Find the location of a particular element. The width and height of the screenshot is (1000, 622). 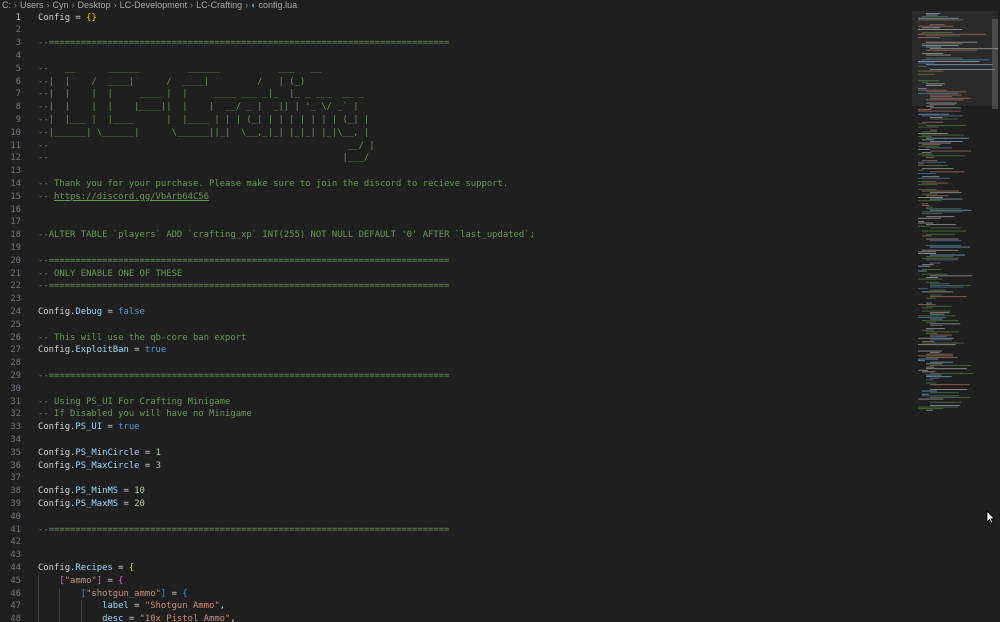

code-line: 17 is located at coordinates (456, 222).